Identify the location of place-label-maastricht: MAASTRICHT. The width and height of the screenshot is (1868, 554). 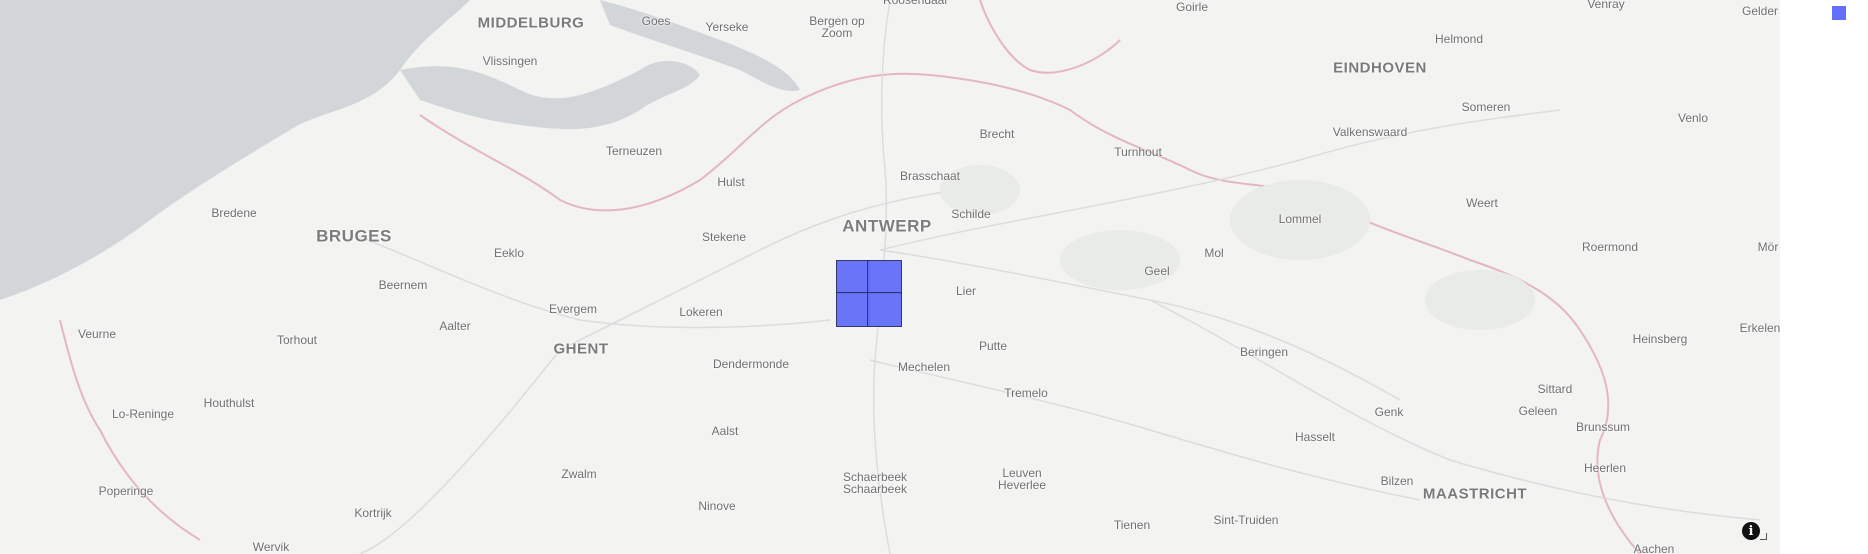
(1475, 494).